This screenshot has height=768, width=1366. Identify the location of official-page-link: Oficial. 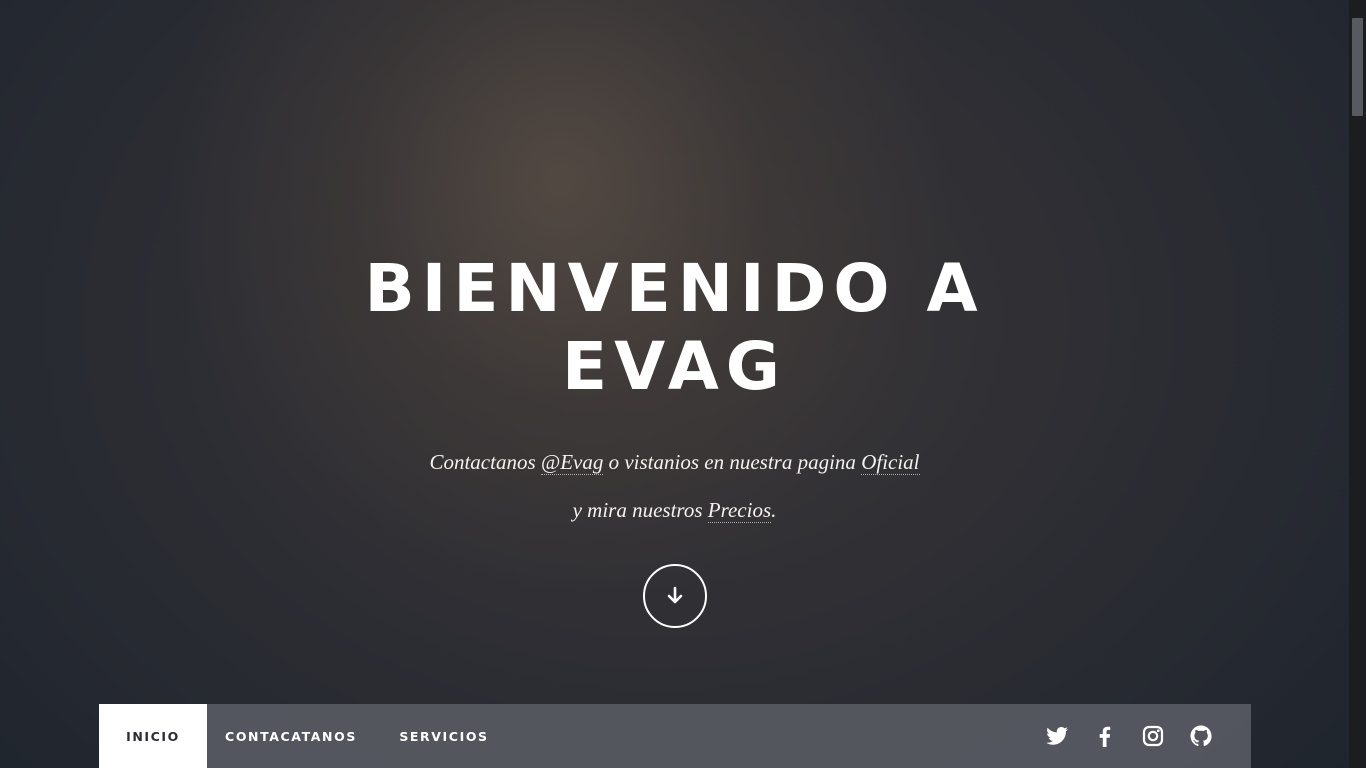
(890, 462).